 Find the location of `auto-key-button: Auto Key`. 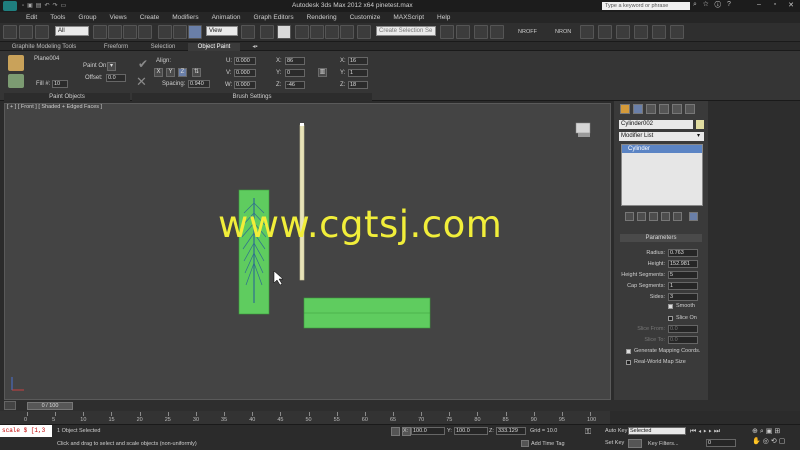

auto-key-button: Auto Key is located at coordinates (616, 431).